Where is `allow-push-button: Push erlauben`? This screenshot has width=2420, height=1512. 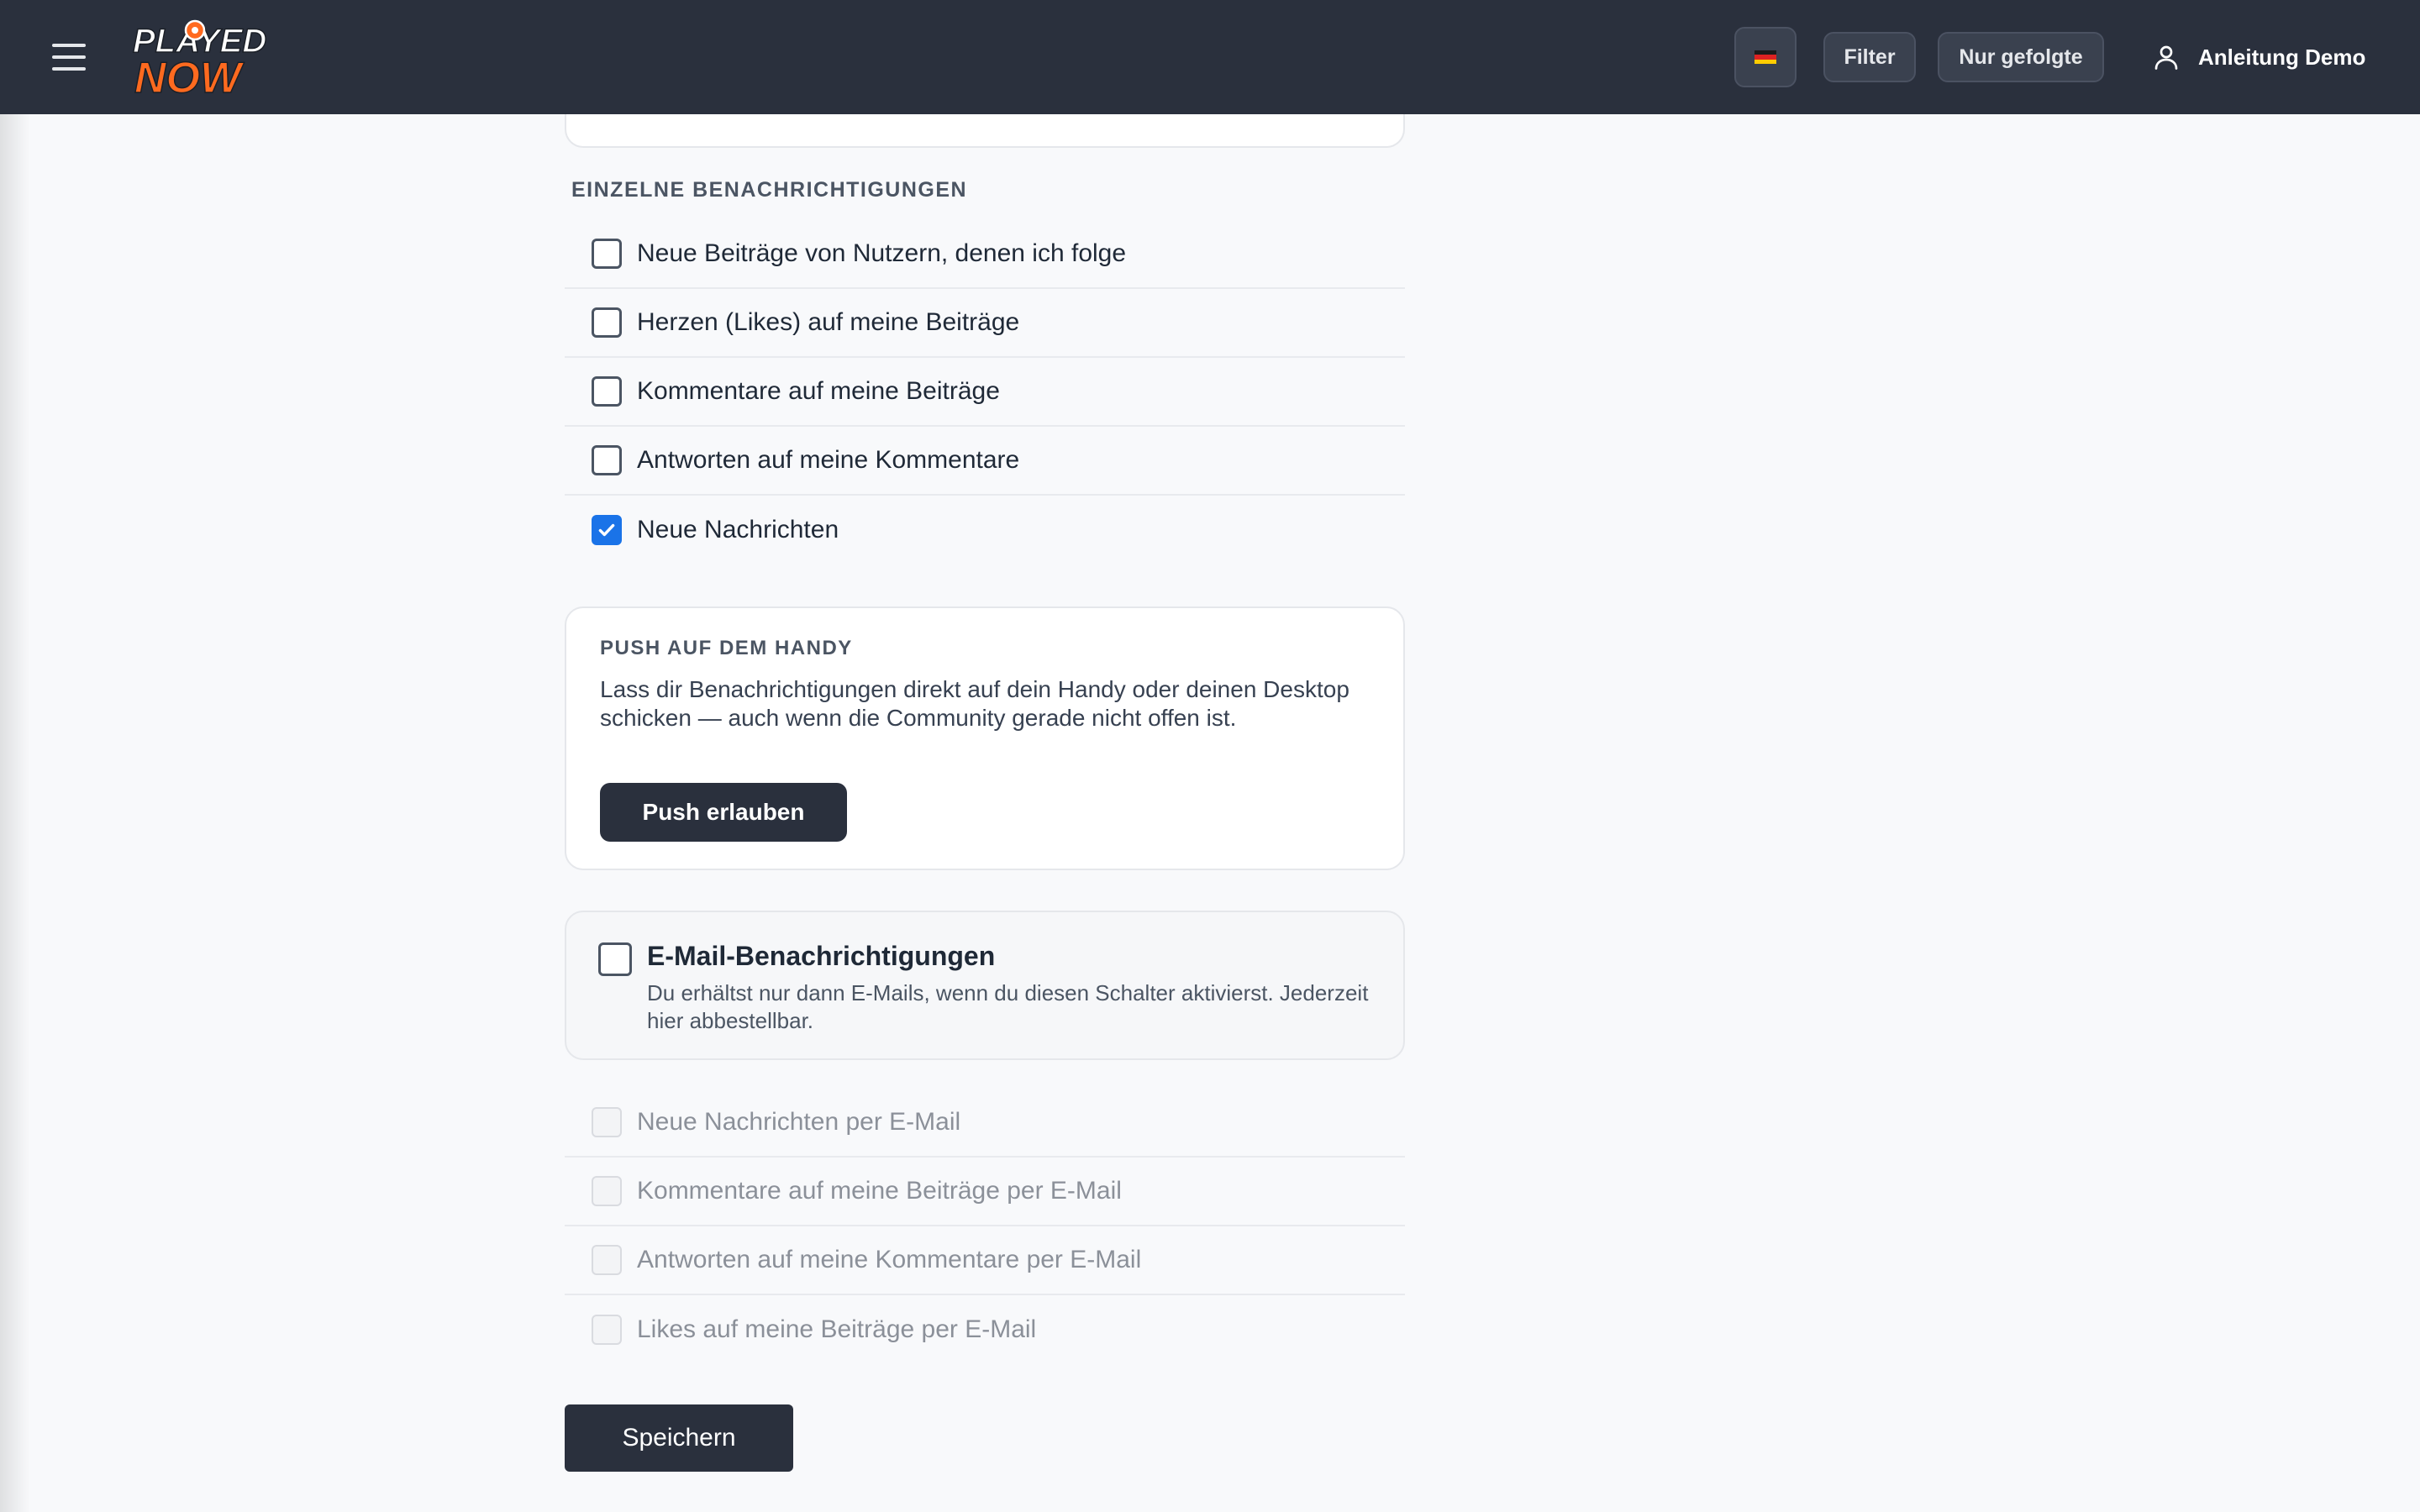
allow-push-button: Push erlauben is located at coordinates (723, 812).